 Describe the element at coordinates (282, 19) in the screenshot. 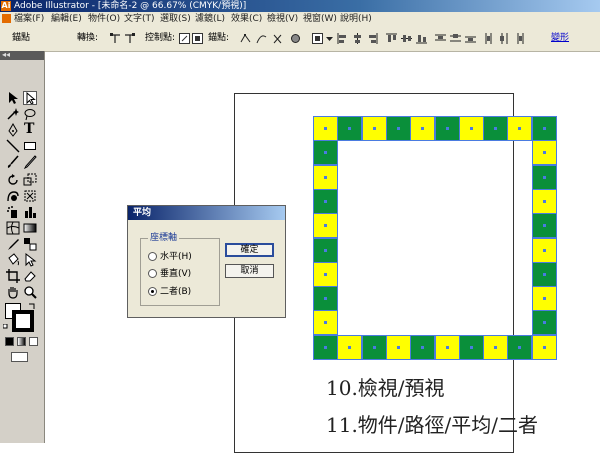

I see `menu-view: 檢視(V)` at that location.